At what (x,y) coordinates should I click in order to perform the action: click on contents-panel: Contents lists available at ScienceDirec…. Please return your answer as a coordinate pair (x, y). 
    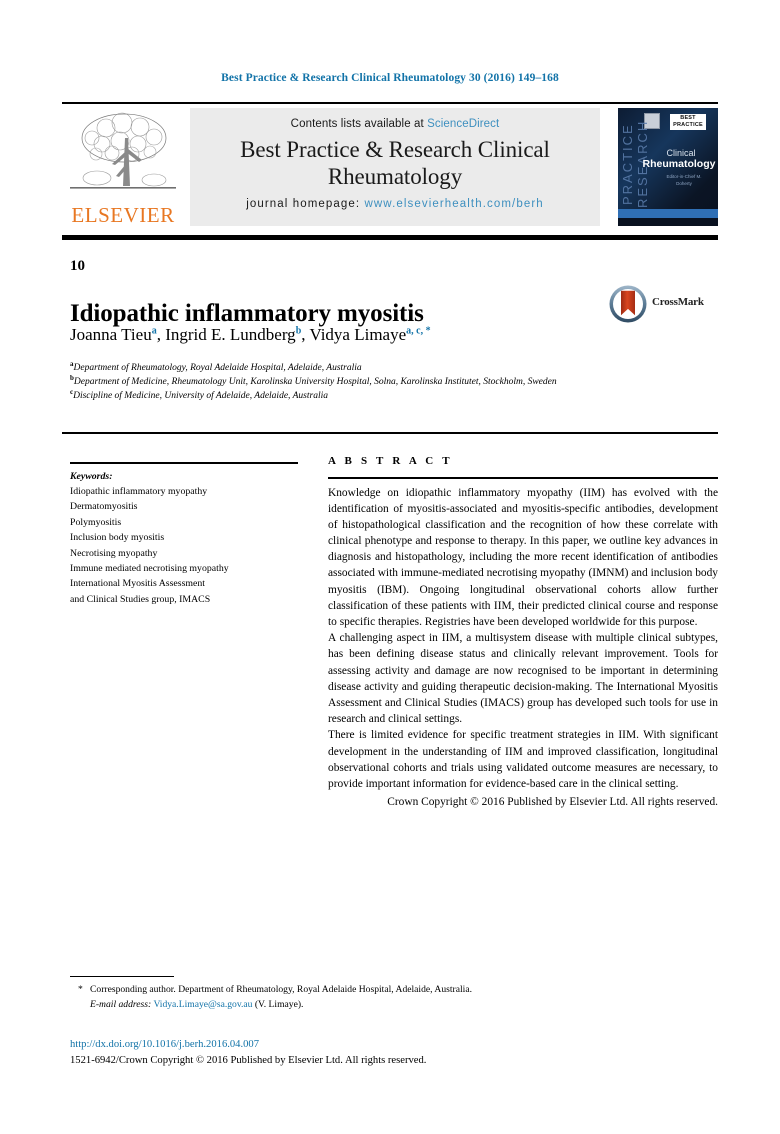
    Looking at the image, I should click on (395, 167).